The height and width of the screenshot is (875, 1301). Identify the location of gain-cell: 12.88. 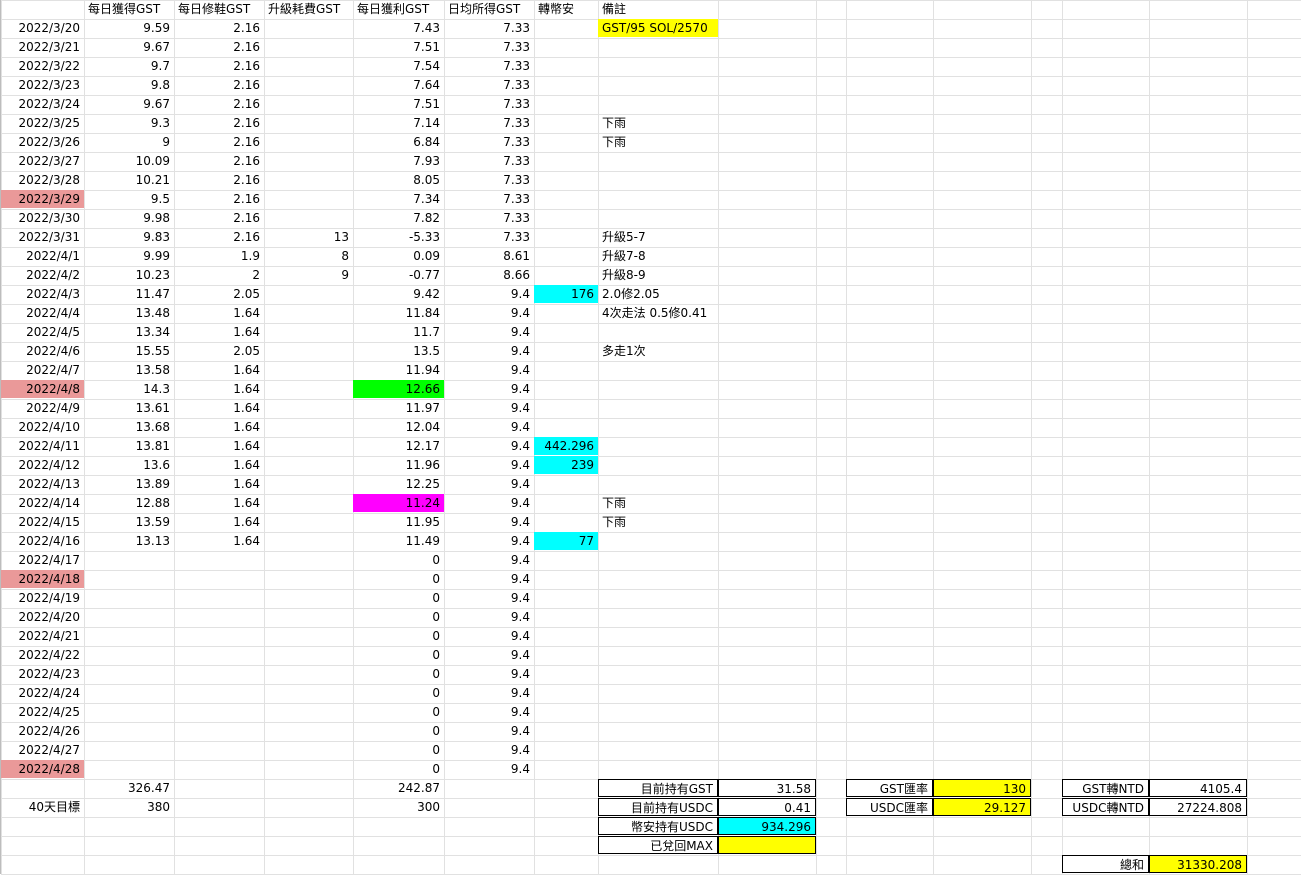
(129, 503).